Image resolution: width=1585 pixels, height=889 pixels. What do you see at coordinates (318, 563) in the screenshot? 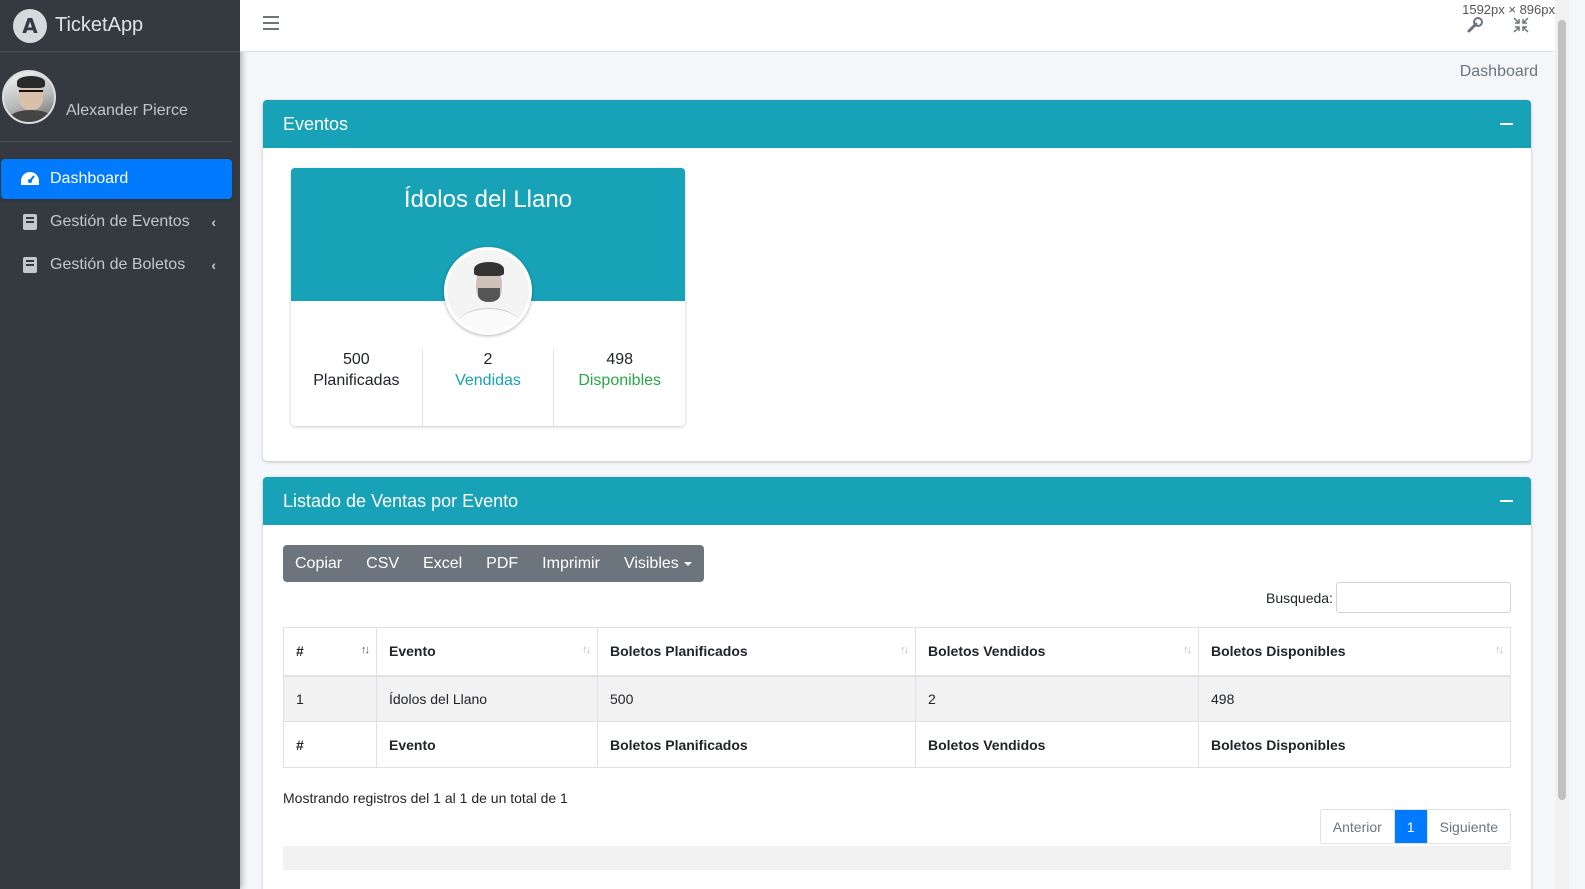
I see `copy-button: Copiar` at bounding box center [318, 563].